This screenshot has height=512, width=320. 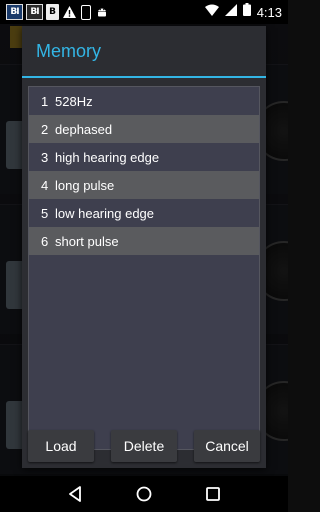 I want to click on item-number: 6, so click(x=45, y=241).